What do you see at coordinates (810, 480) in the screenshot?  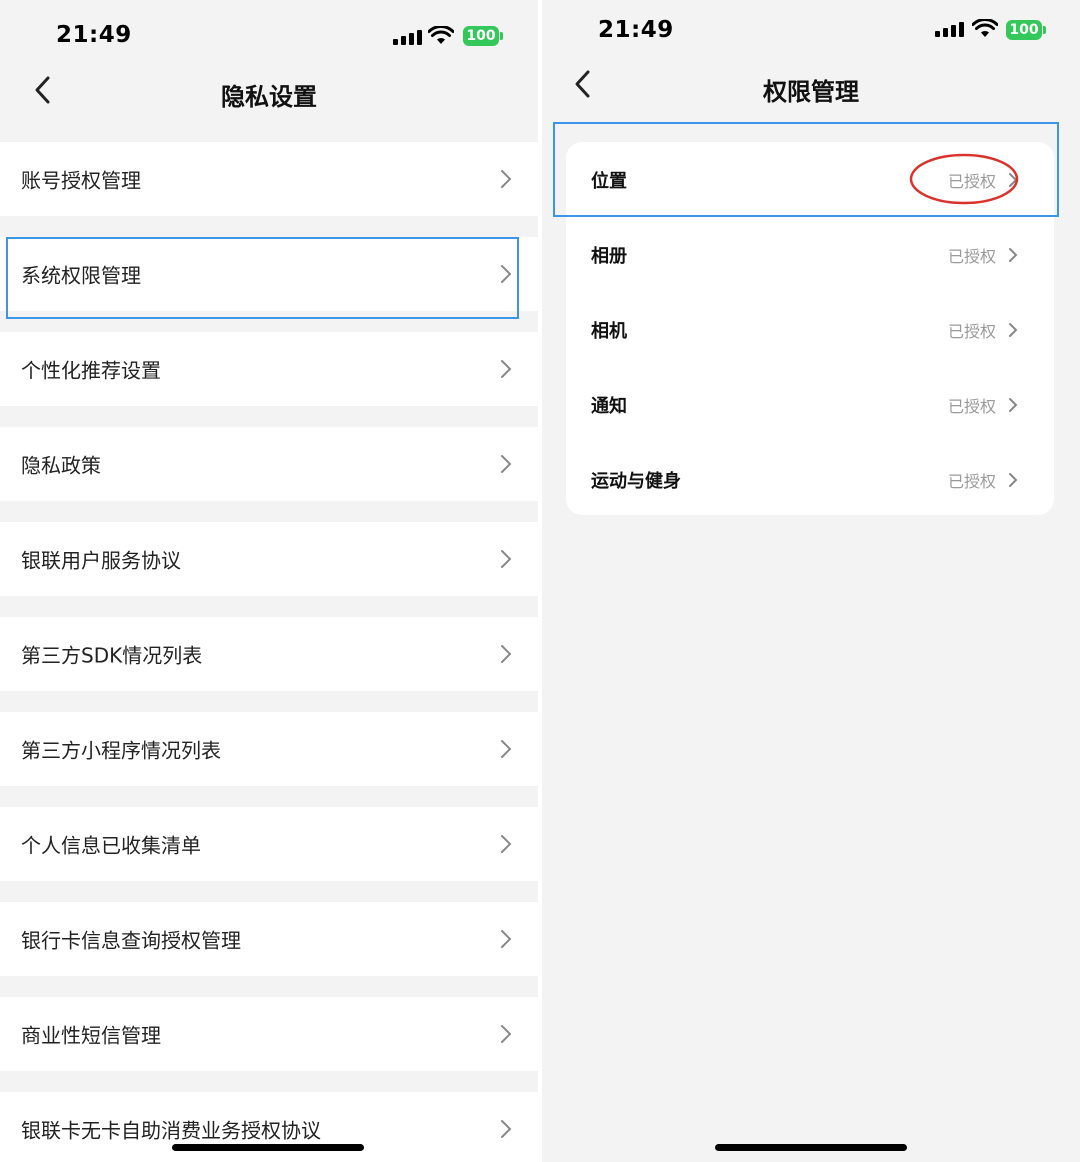 I see `permission-item-motion-fitness: 运动与健身 已授权` at bounding box center [810, 480].